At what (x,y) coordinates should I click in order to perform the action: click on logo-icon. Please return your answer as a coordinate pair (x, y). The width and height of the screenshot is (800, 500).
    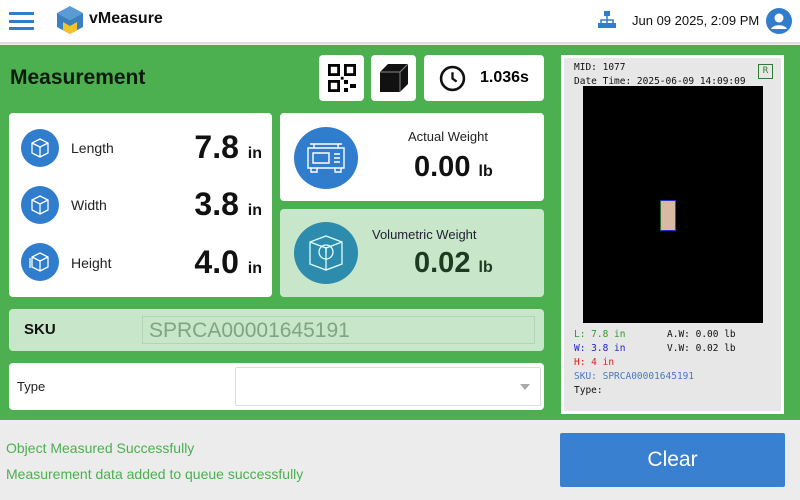
    Looking at the image, I should click on (70, 20).